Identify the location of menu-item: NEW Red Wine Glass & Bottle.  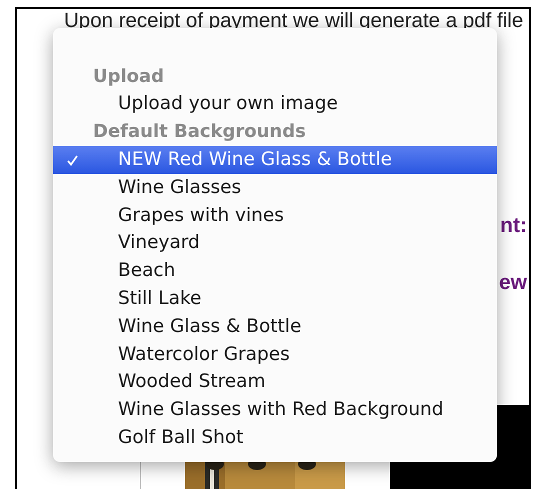
(275, 160).